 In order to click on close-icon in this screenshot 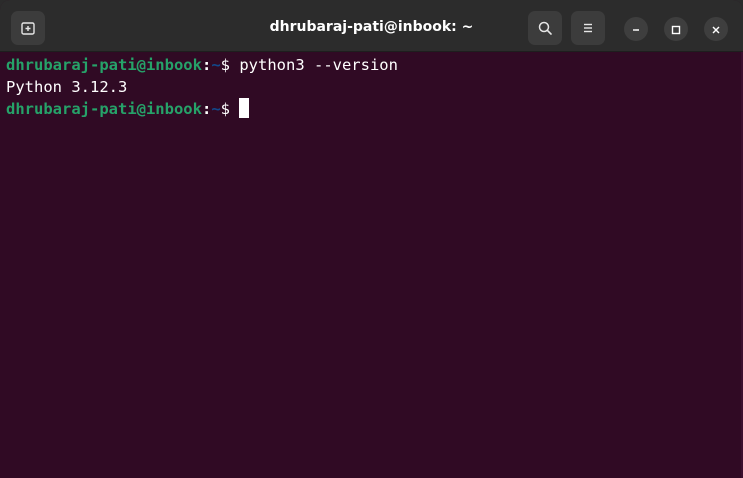, I will do `click(716, 29)`.